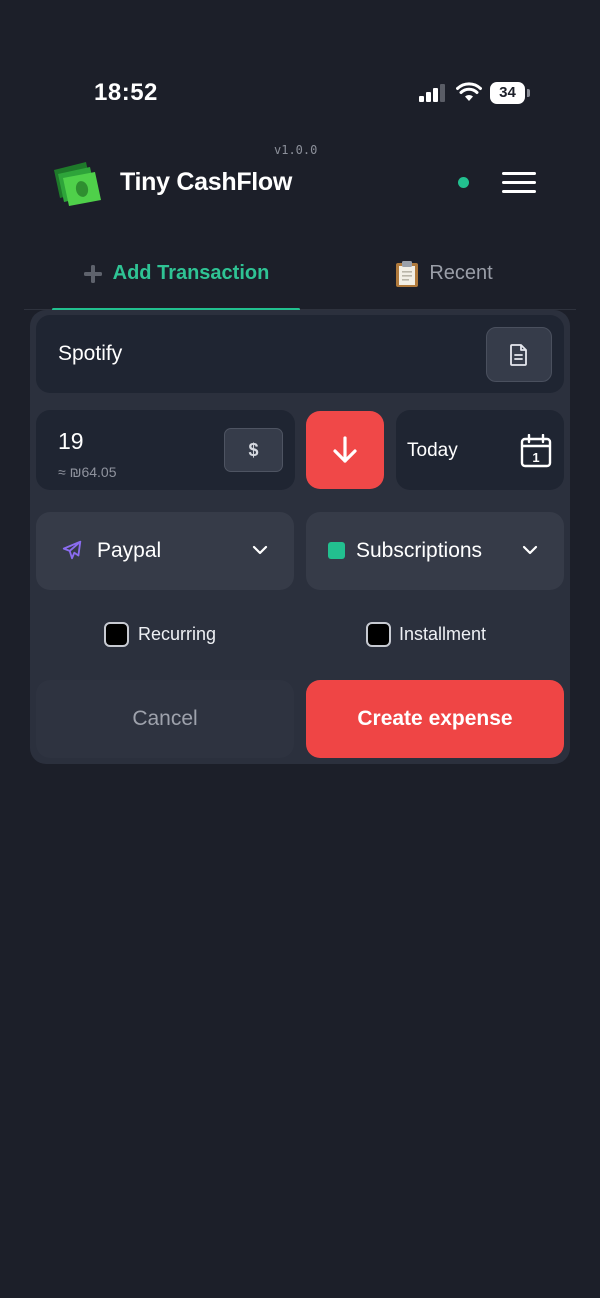 The width and height of the screenshot is (600, 1298). What do you see at coordinates (378, 634) in the screenshot?
I see `installment-checkbox` at bounding box center [378, 634].